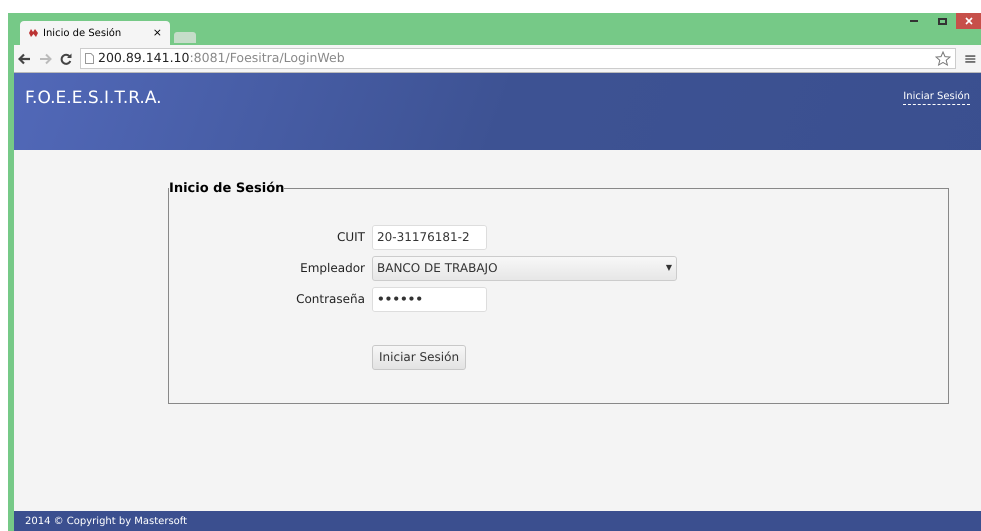 The image size is (981, 531). What do you see at coordinates (497, 521) in the screenshot?
I see `footer-bar: 2014 © Copyright by Mastersoft` at bounding box center [497, 521].